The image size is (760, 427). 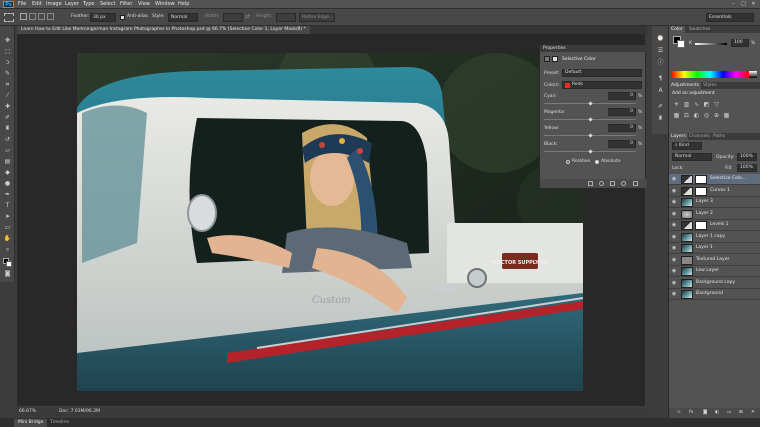 What do you see at coordinates (9, 17) in the screenshot?
I see `marquee-tool-icon` at bounding box center [9, 17].